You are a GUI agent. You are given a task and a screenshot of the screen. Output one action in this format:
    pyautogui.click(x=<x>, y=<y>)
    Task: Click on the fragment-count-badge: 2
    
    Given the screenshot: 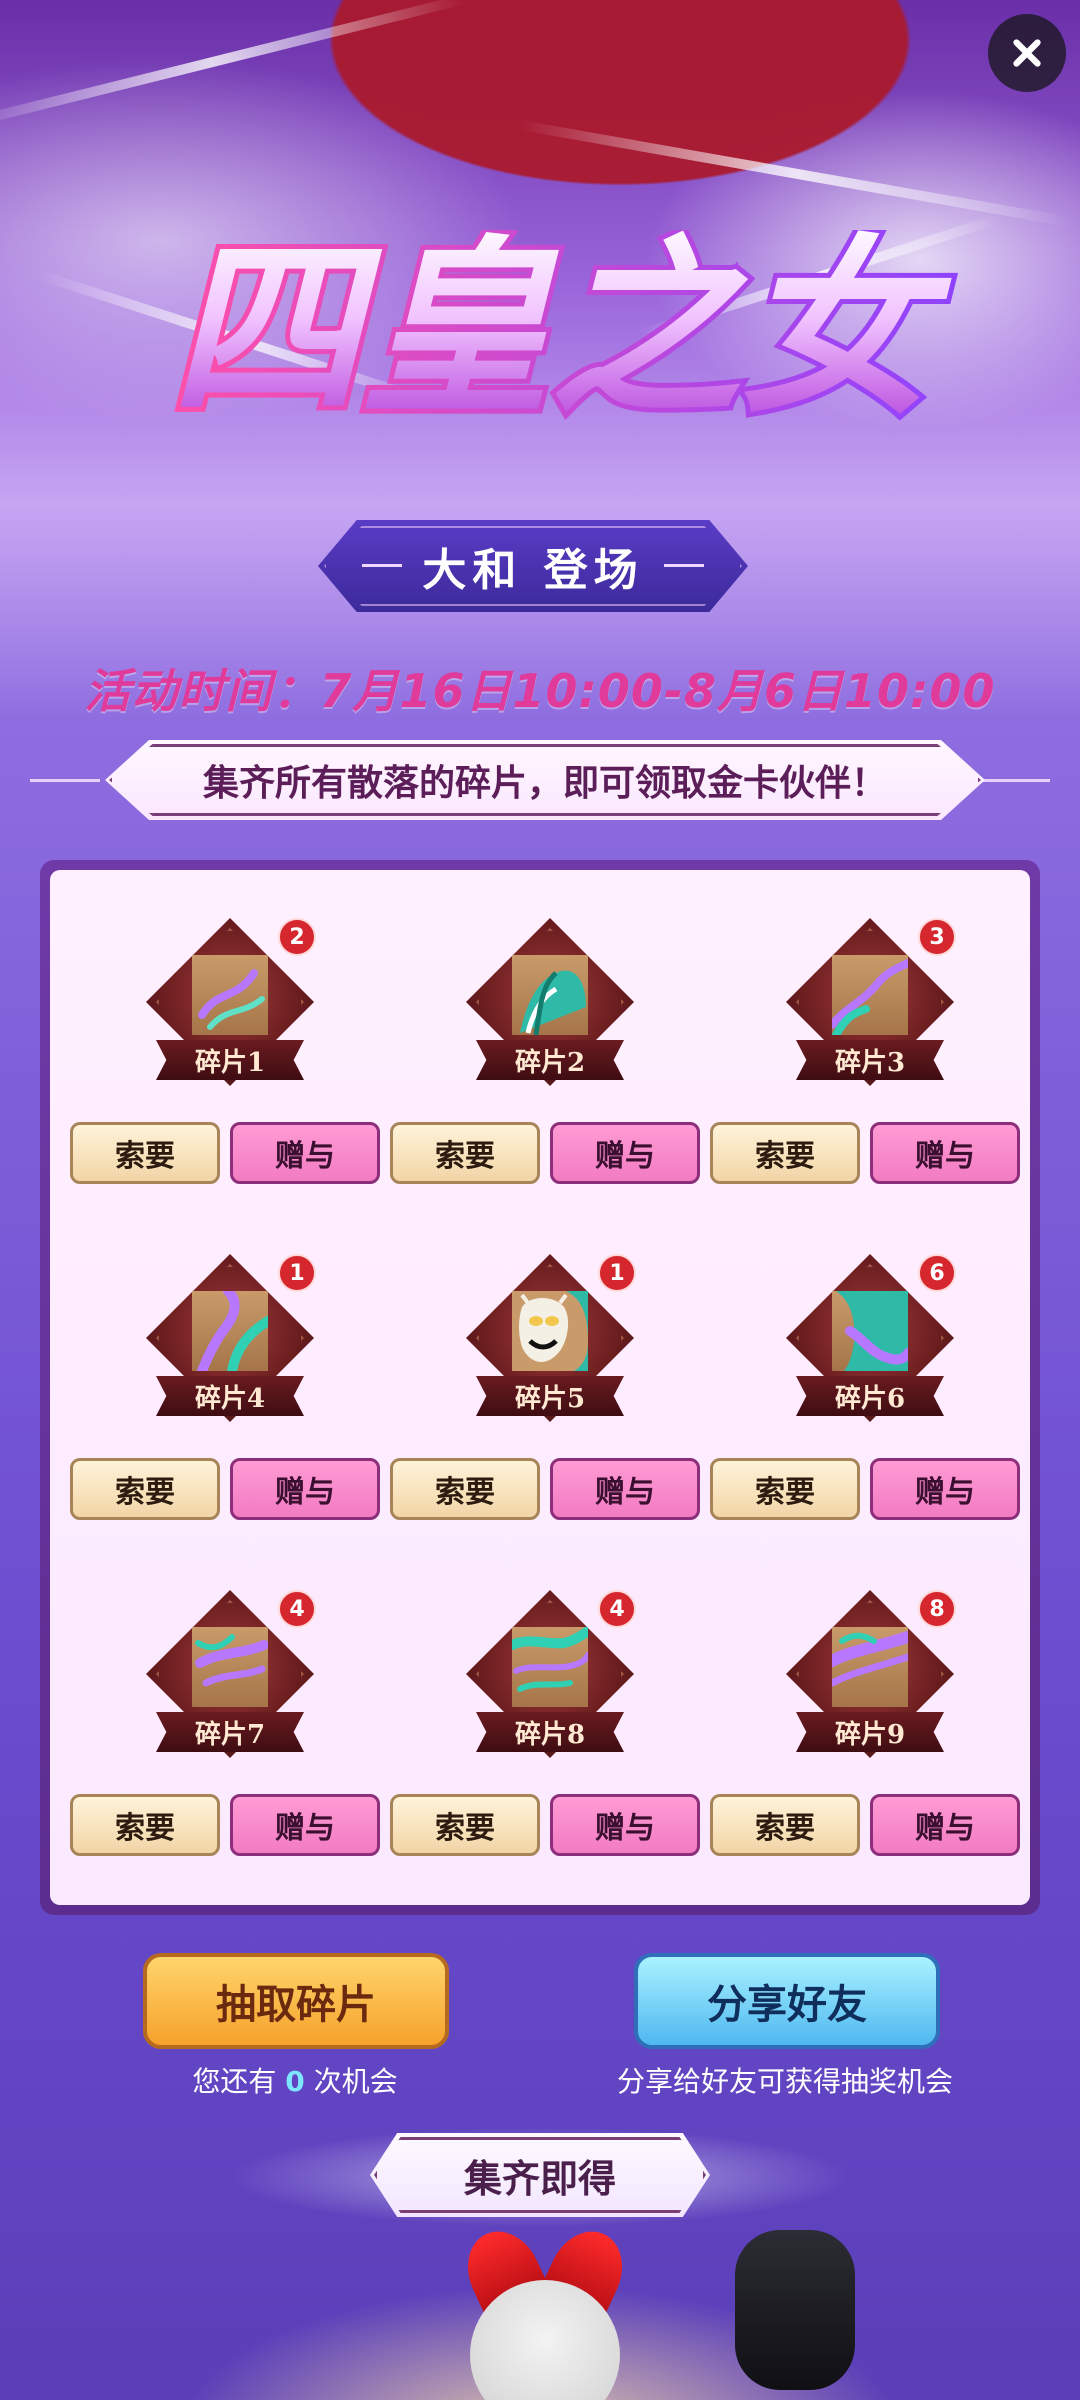 What is the action you would take?
    pyautogui.click(x=297, y=937)
    